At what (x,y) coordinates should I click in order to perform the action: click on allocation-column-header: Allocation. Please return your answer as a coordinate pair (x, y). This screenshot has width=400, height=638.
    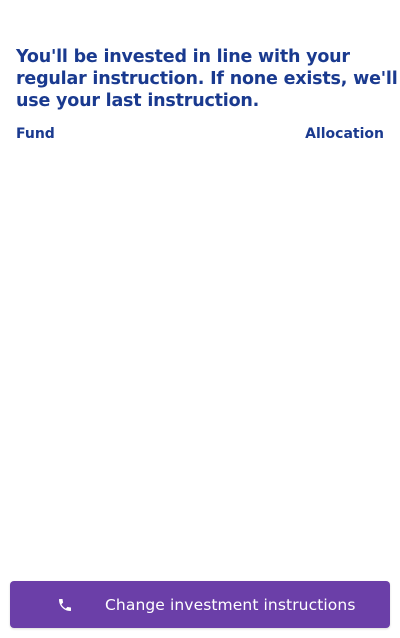
    Looking at the image, I should click on (344, 134).